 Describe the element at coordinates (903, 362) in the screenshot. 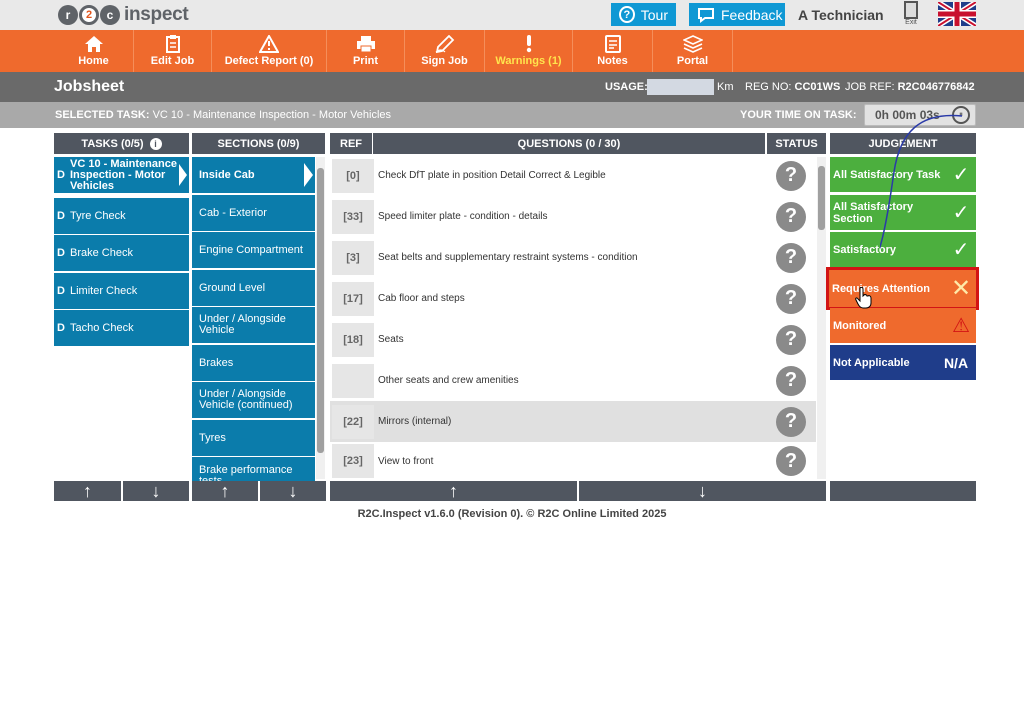

I see `judgement-not-applicable: Not Applicable N/A` at that location.